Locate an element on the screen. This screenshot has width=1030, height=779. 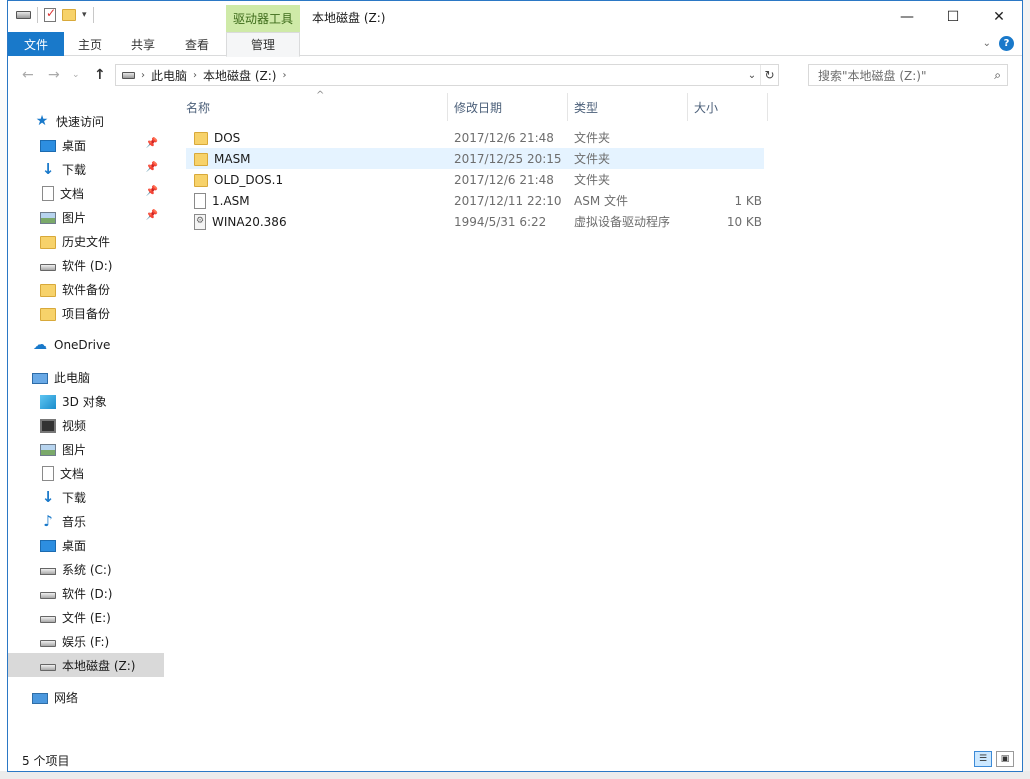
table-row: DOS 2017/12/6 21:48 文件夹 is located at coordinates (475, 137).